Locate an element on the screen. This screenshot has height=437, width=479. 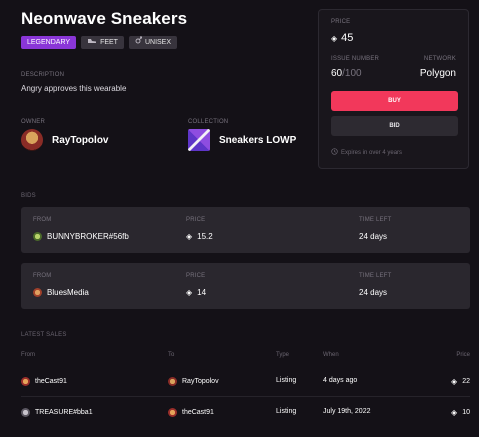
description-text: Angry approves this wearable is located at coordinates (74, 88).